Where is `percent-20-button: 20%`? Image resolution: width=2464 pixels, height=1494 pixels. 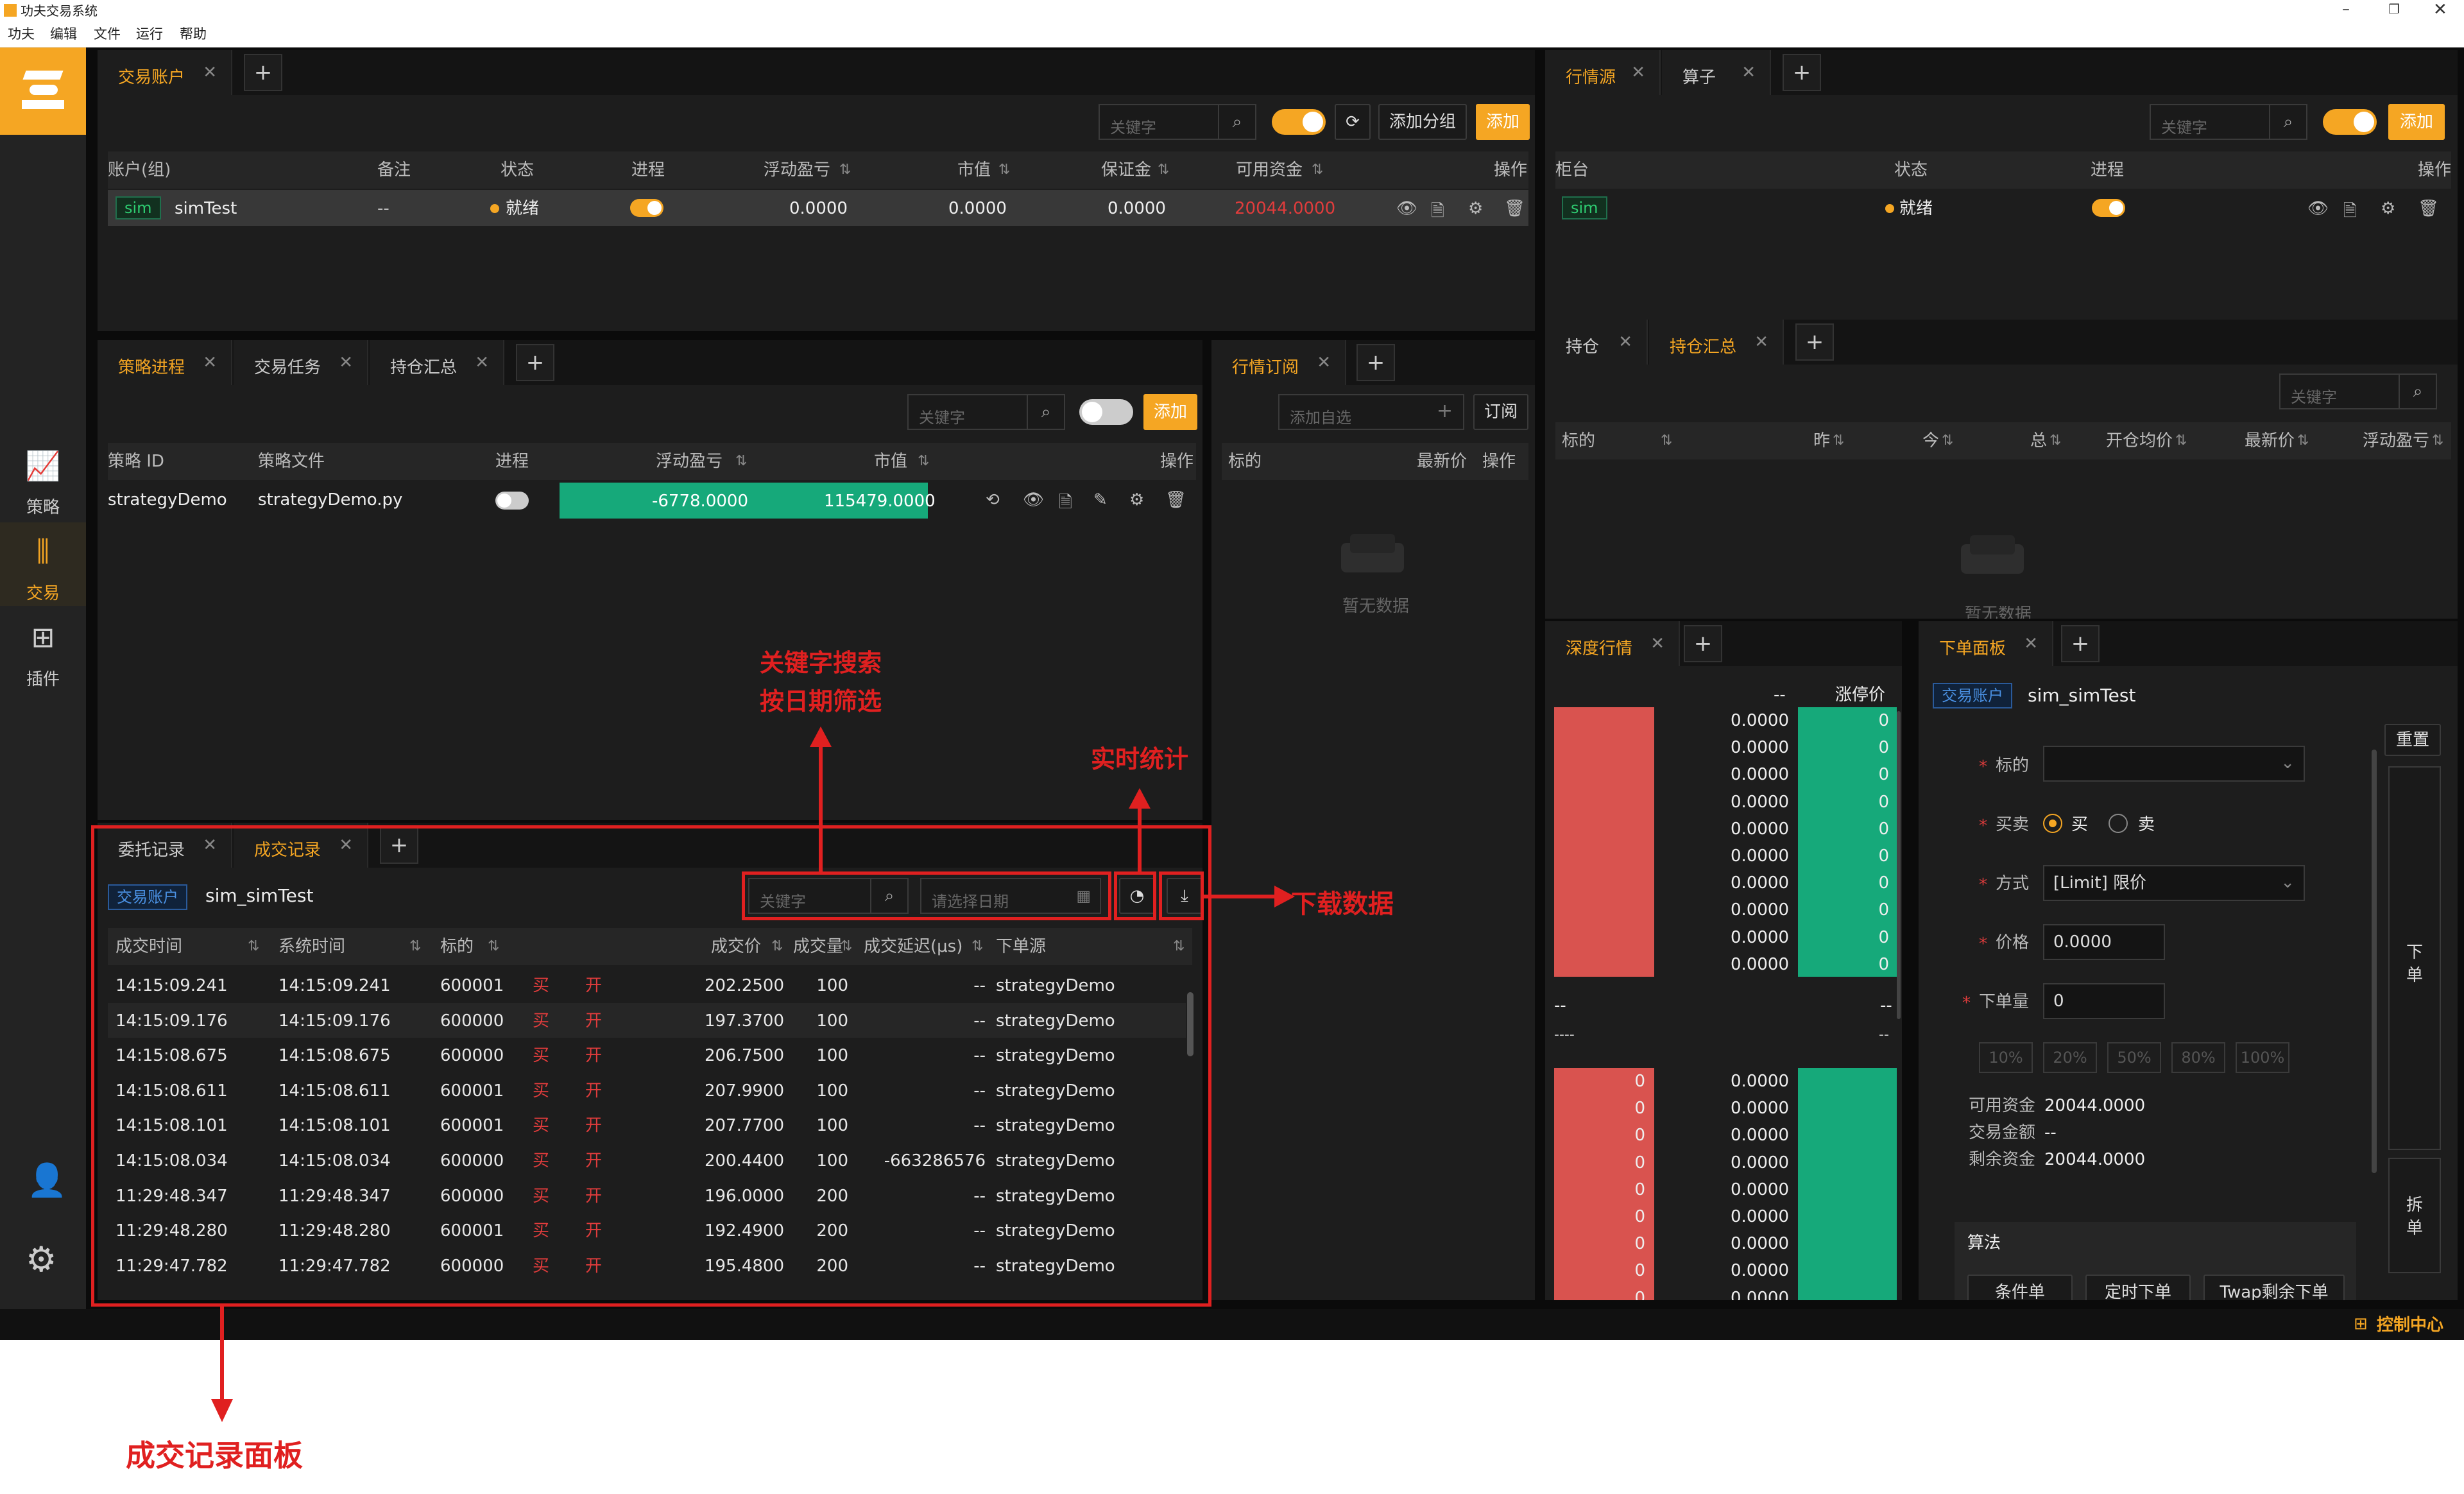 percent-20-button: 20% is located at coordinates (2070, 1058).